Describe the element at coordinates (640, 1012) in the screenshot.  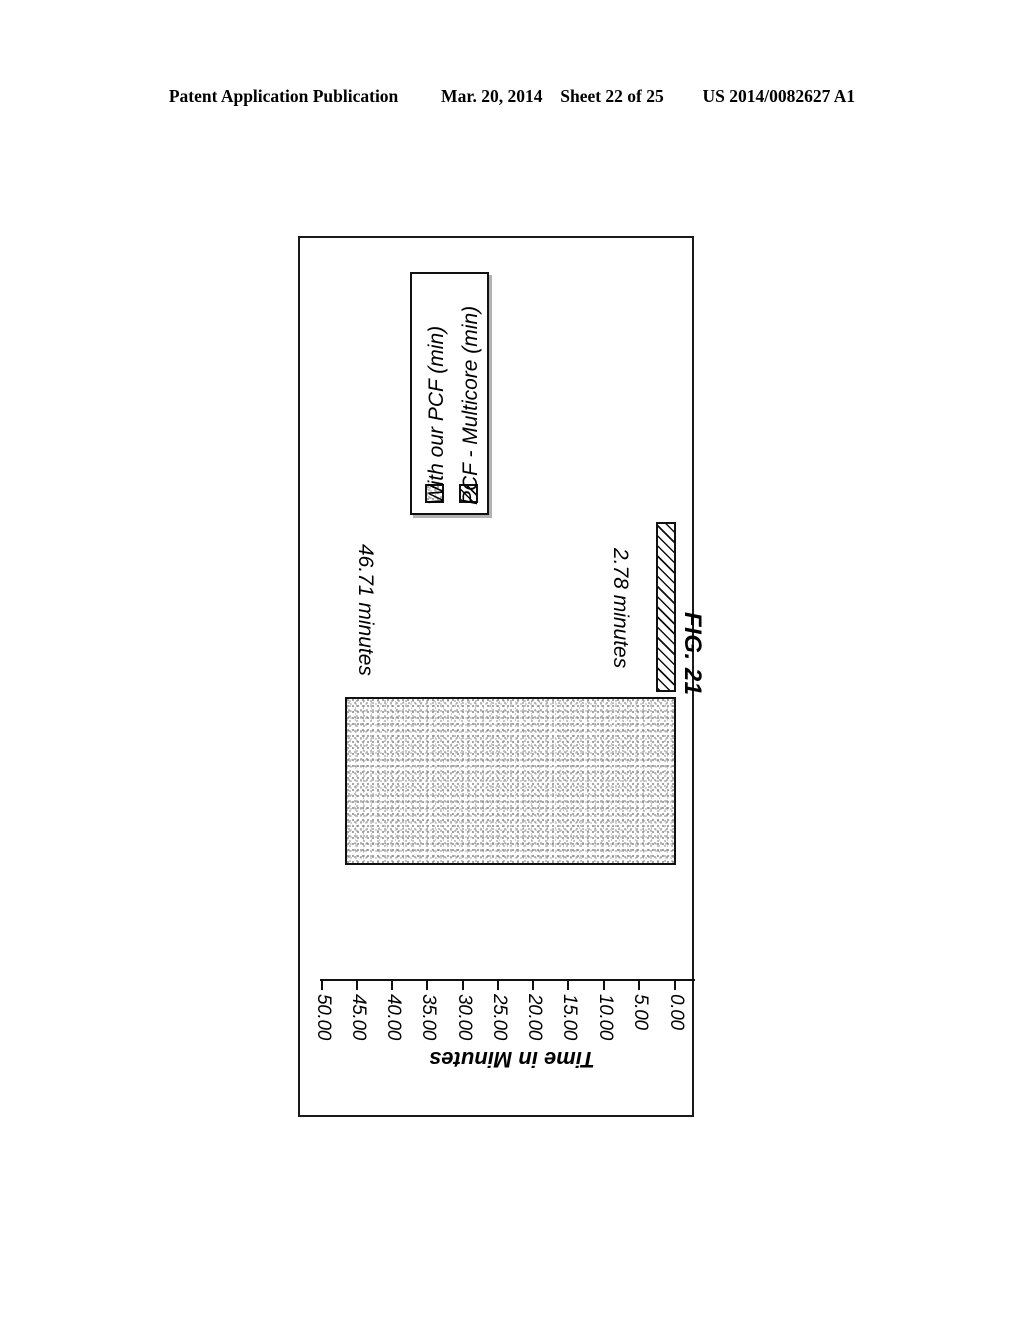
I see `axis-tick-label-5: 5.00` at that location.